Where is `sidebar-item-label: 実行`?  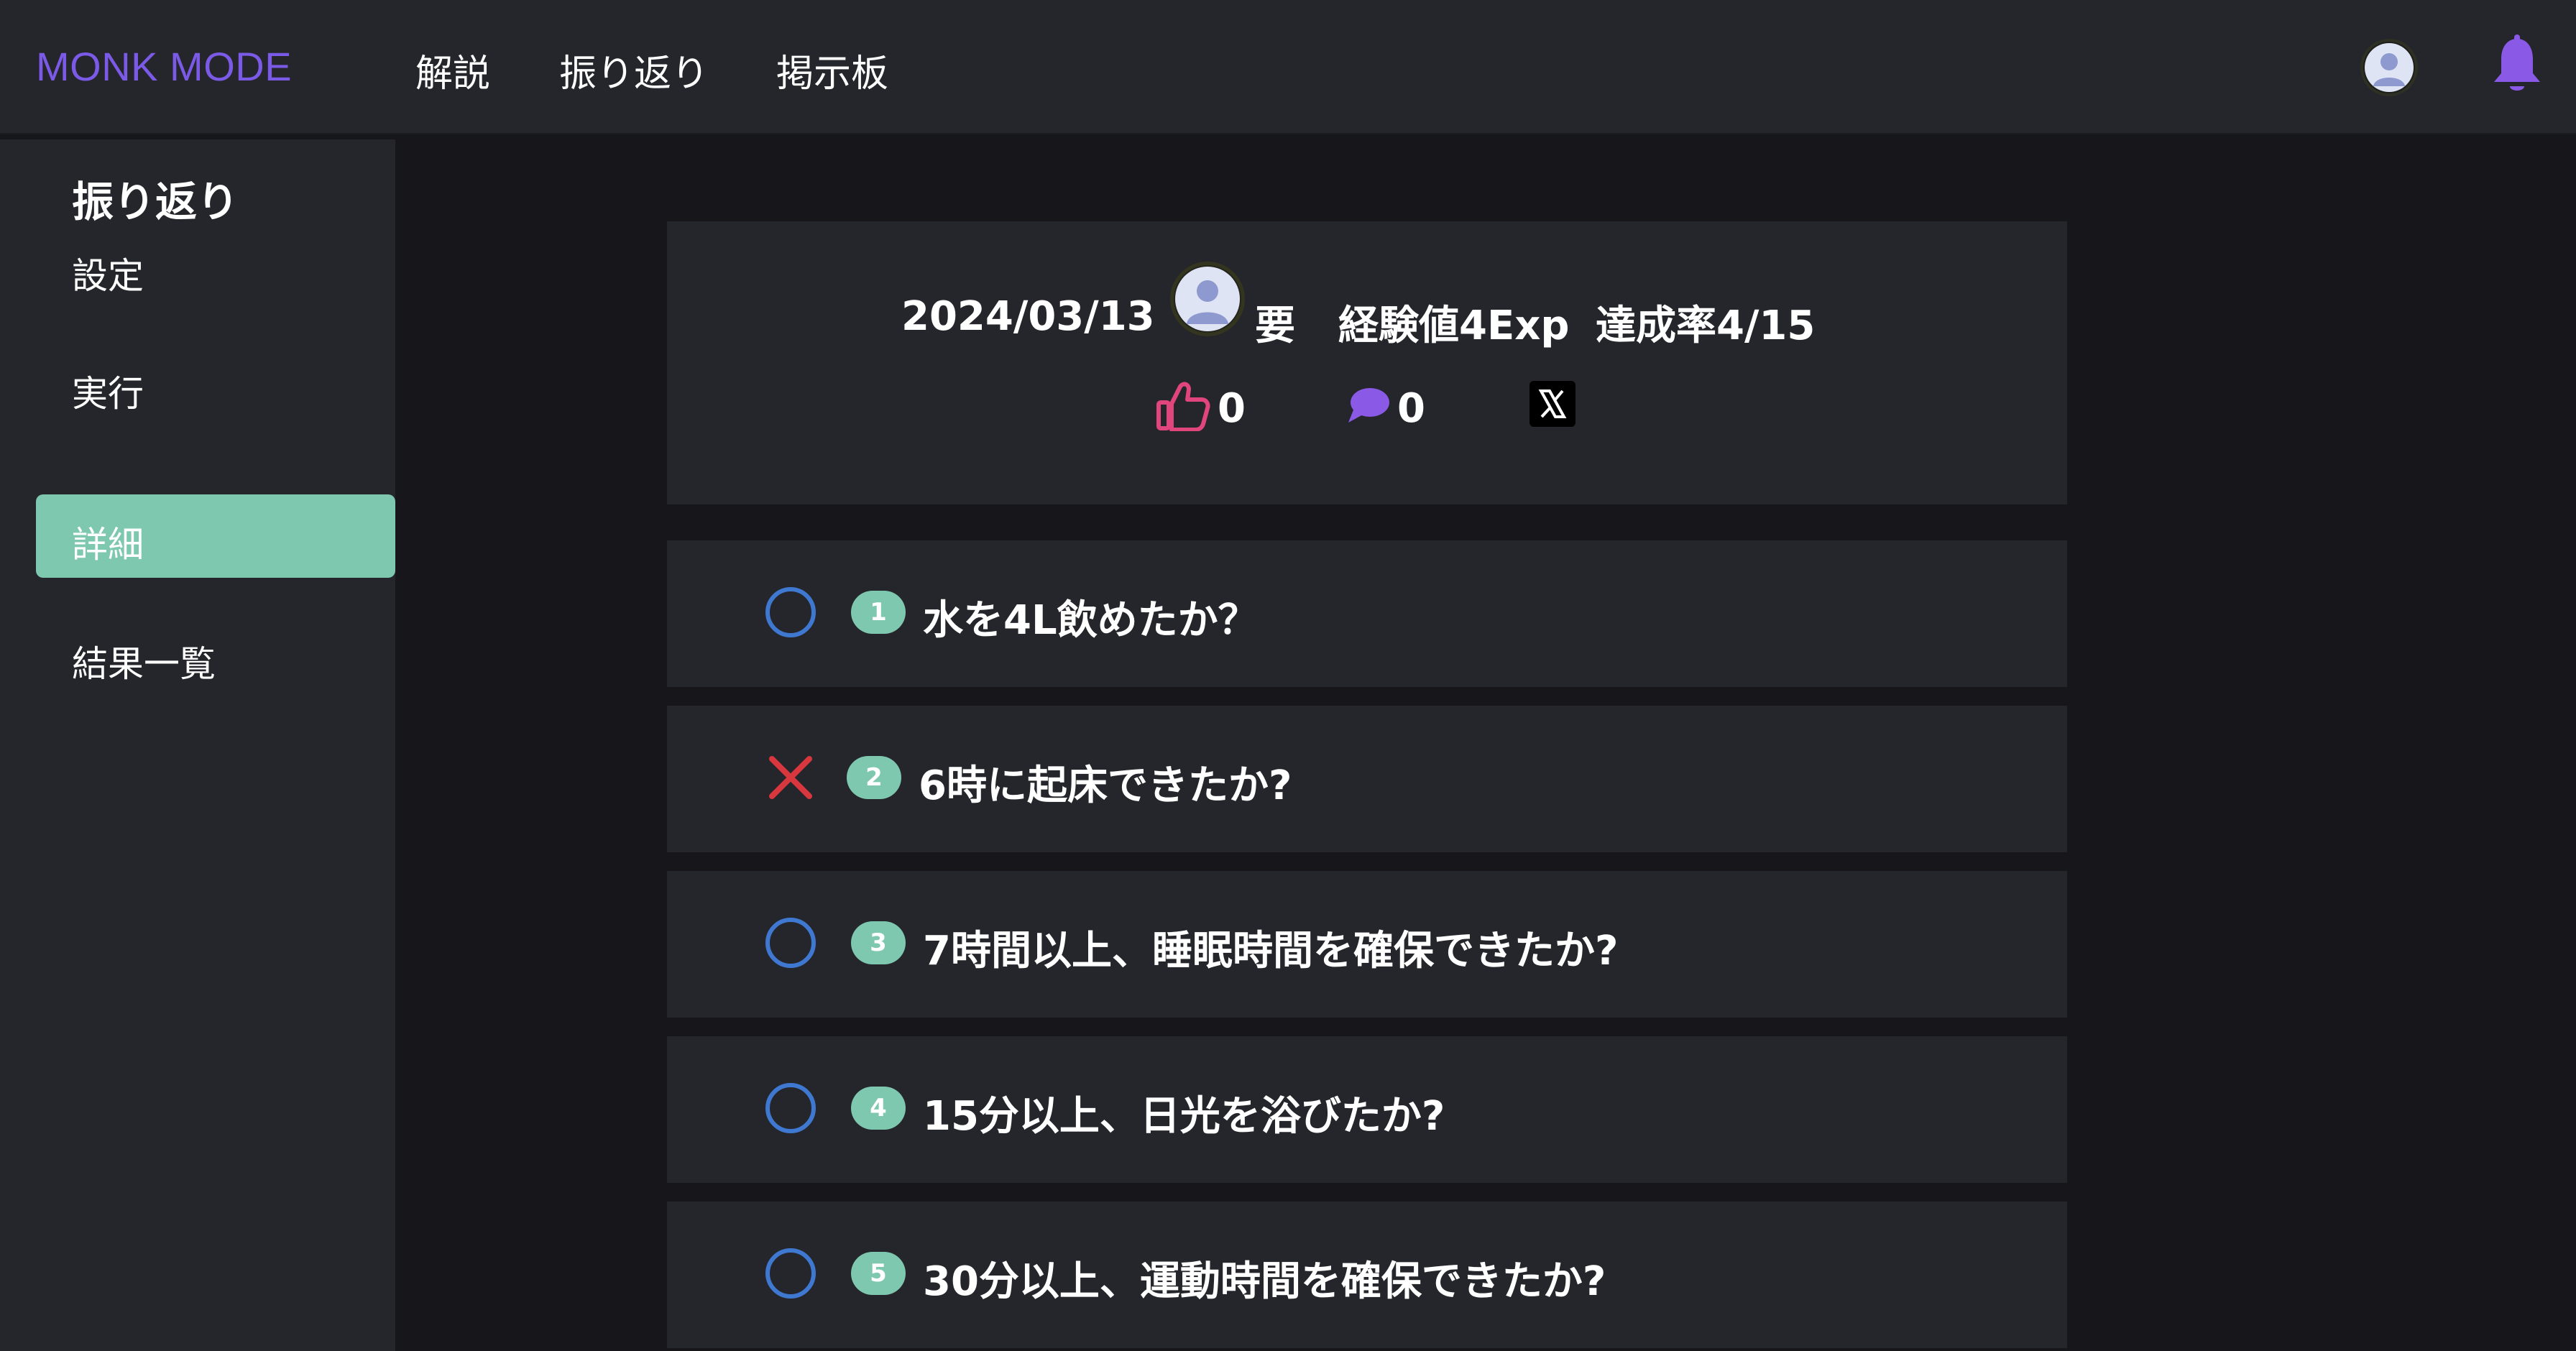
sidebar-item-label: 実行 is located at coordinates (108, 394).